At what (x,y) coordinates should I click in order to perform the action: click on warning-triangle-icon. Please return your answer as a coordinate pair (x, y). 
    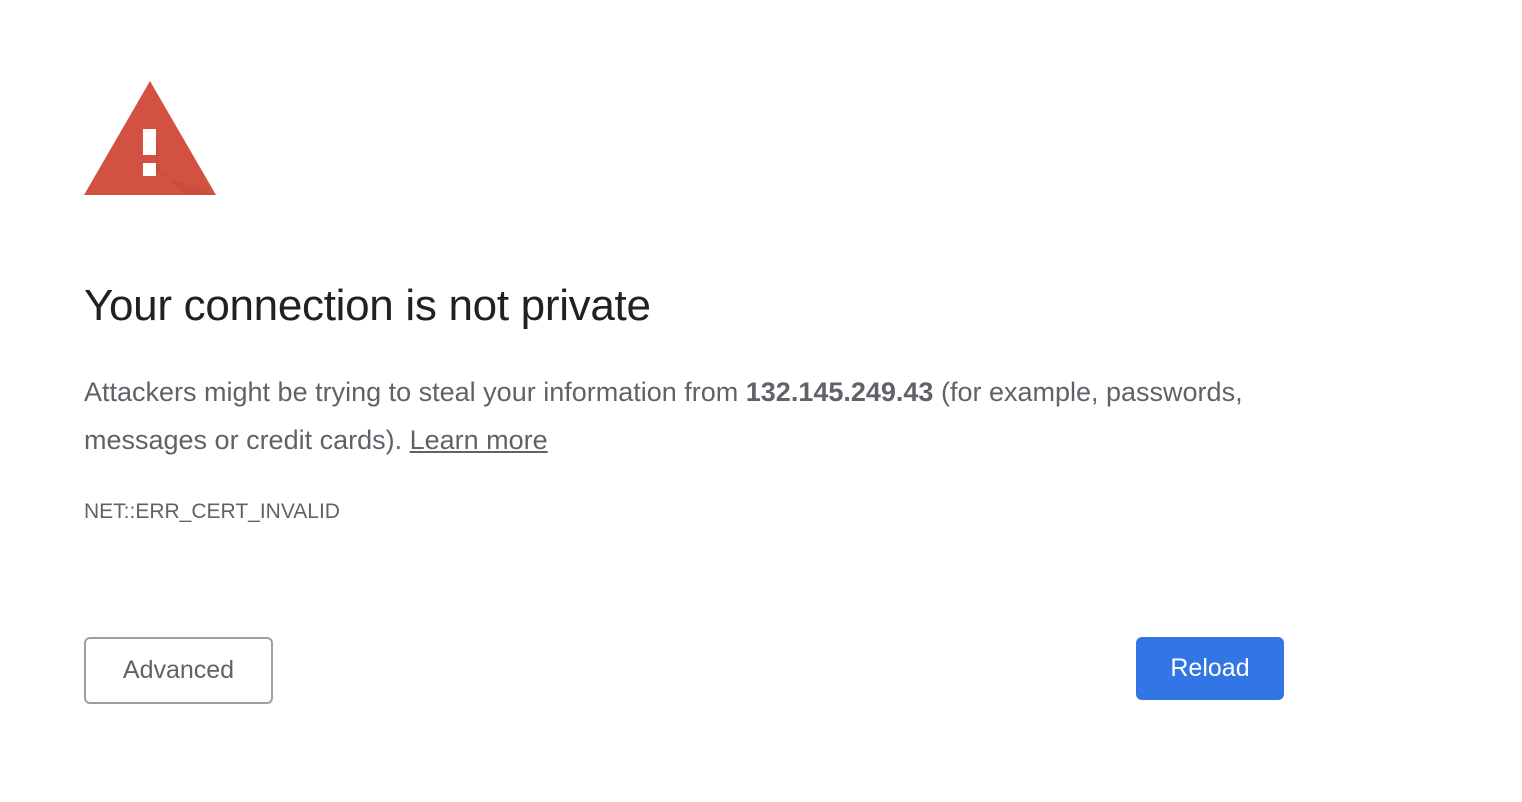
    Looking at the image, I should click on (150, 138).